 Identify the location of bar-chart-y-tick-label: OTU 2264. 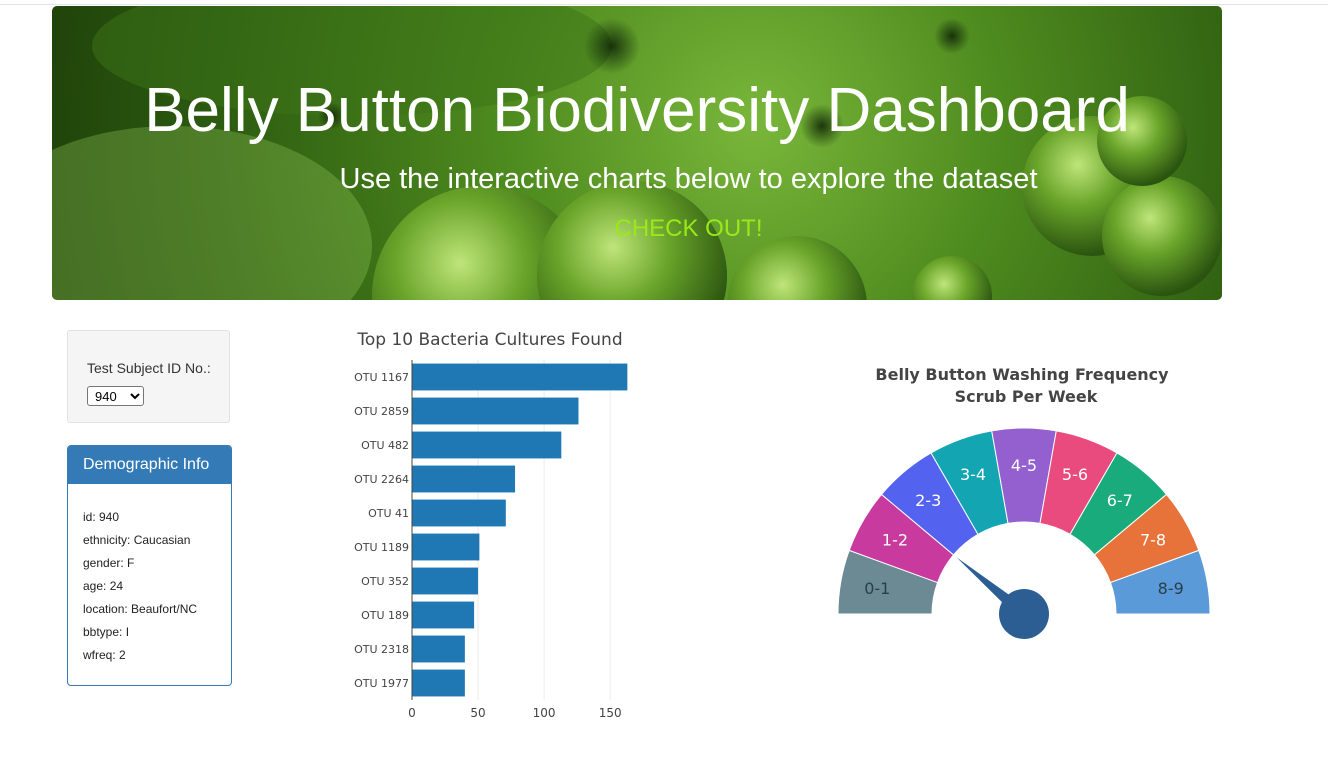
(381, 479).